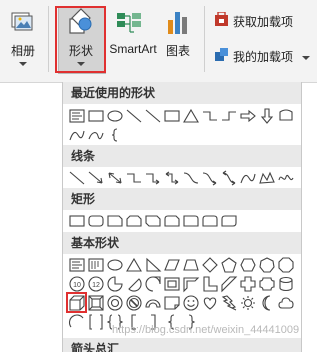  I want to click on photo-album-button: 相册, so click(23, 39).